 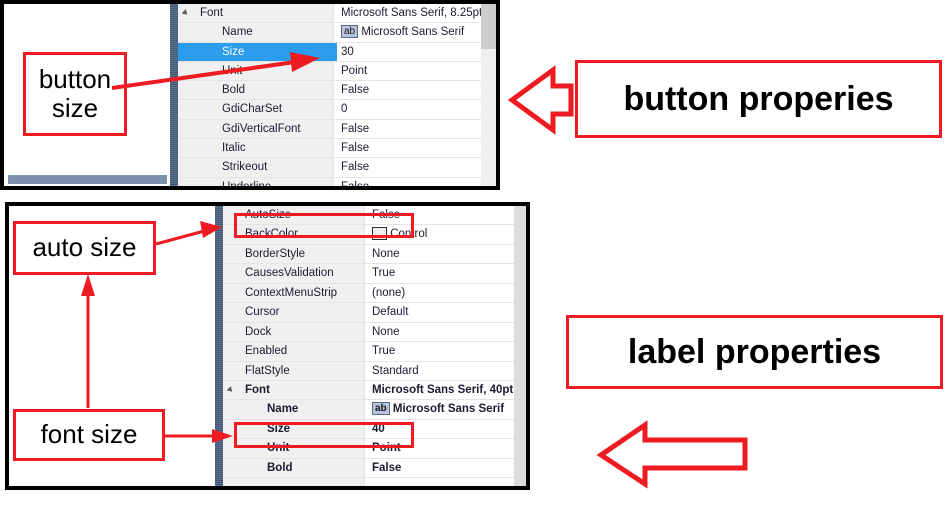 I want to click on property-value-text: Point, so click(x=354, y=70).